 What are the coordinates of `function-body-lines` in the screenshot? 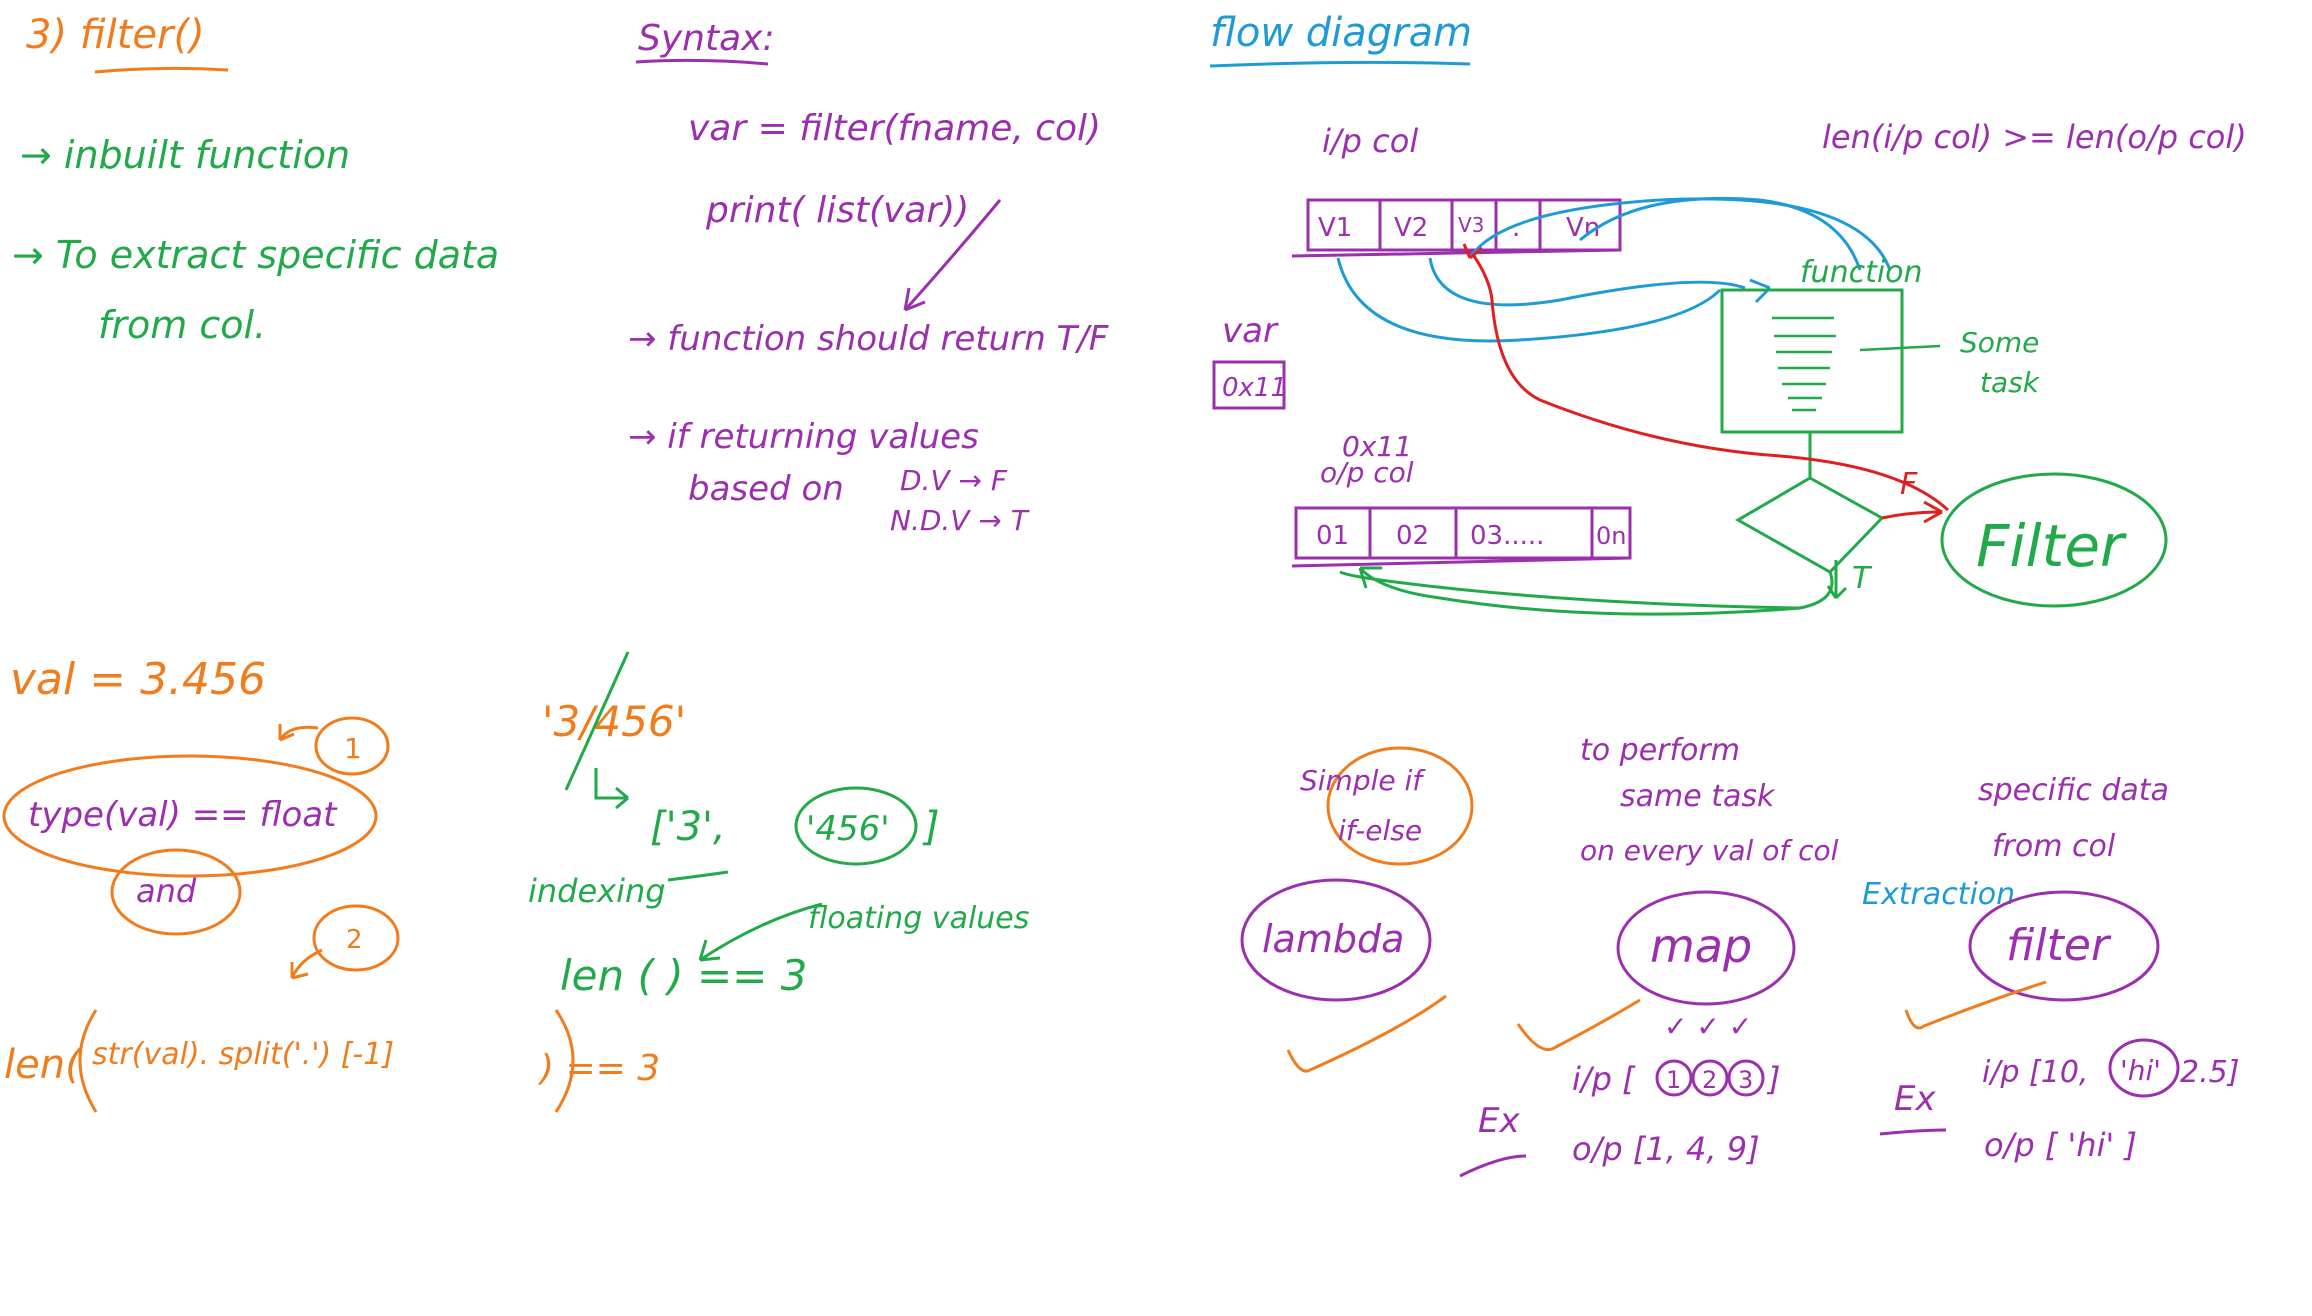 It's located at (1804, 364).